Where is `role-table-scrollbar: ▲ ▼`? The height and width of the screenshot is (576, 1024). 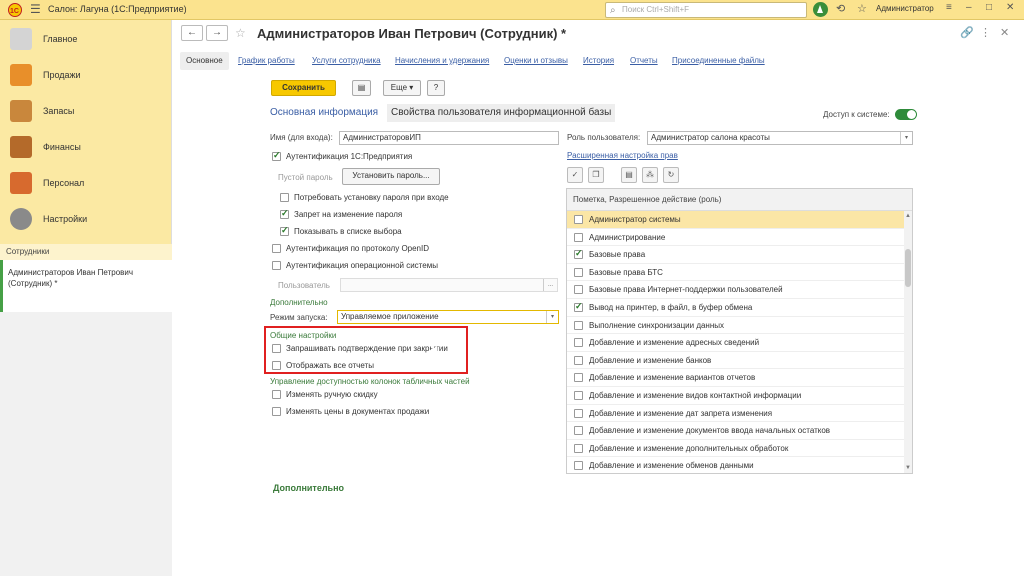 role-table-scrollbar: ▲ ▼ is located at coordinates (908, 342).